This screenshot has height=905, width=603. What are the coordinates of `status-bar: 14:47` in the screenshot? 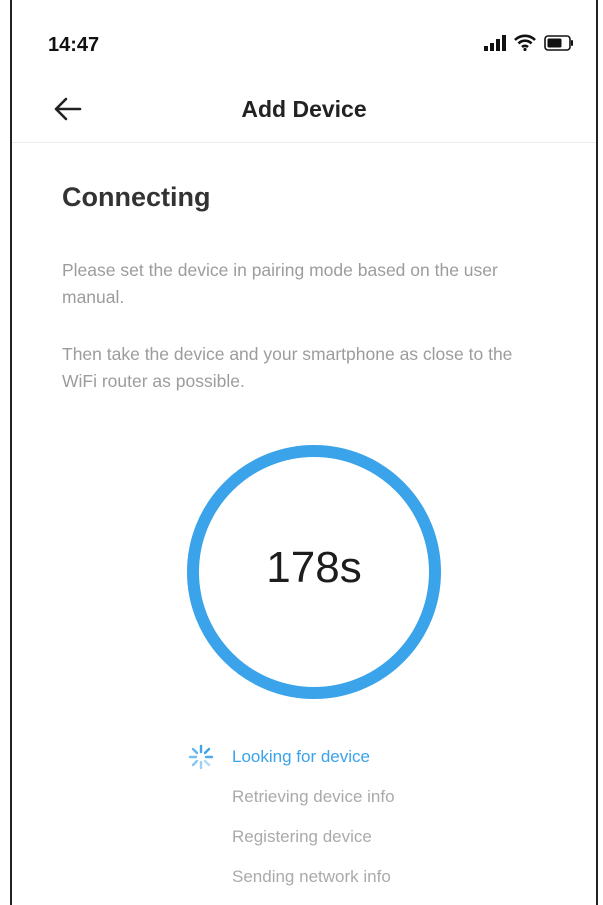 It's located at (304, 40).